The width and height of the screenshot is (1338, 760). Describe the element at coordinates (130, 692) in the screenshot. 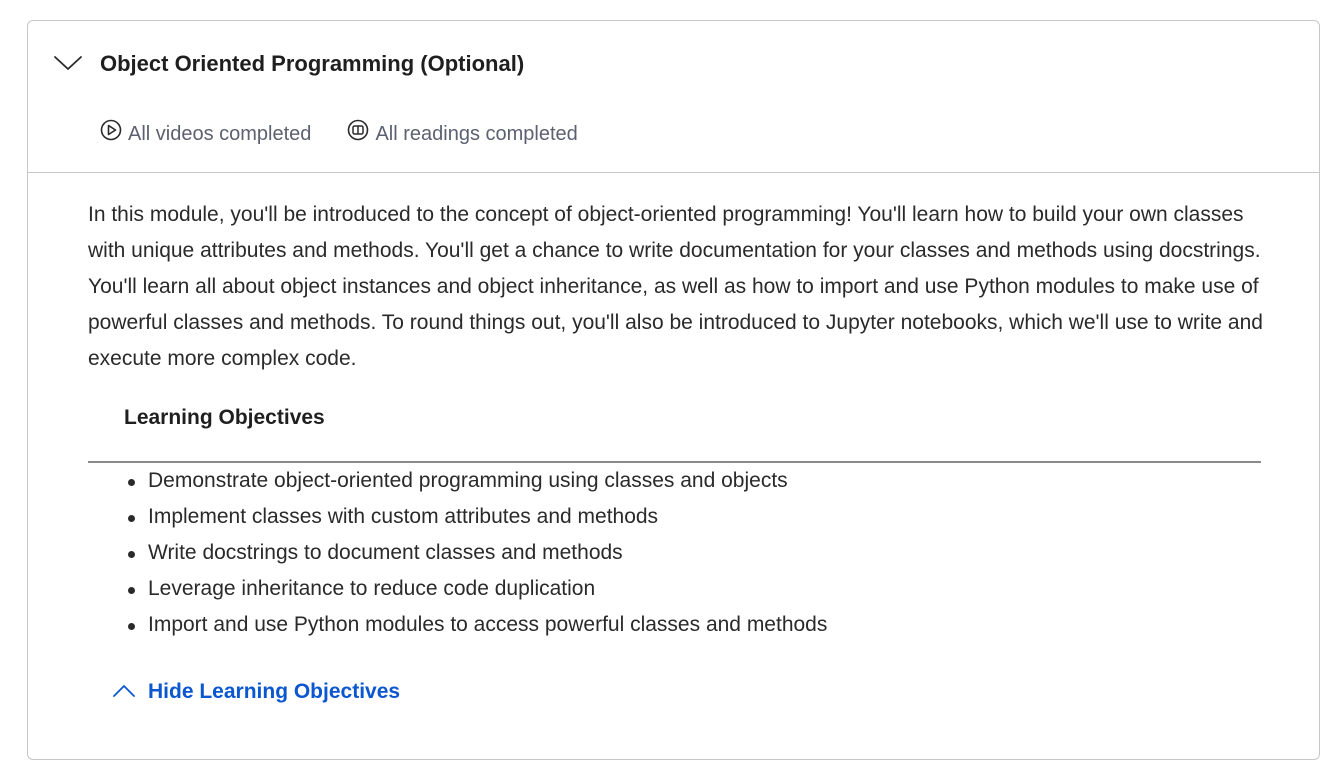

I see `chevron-up-icon` at that location.